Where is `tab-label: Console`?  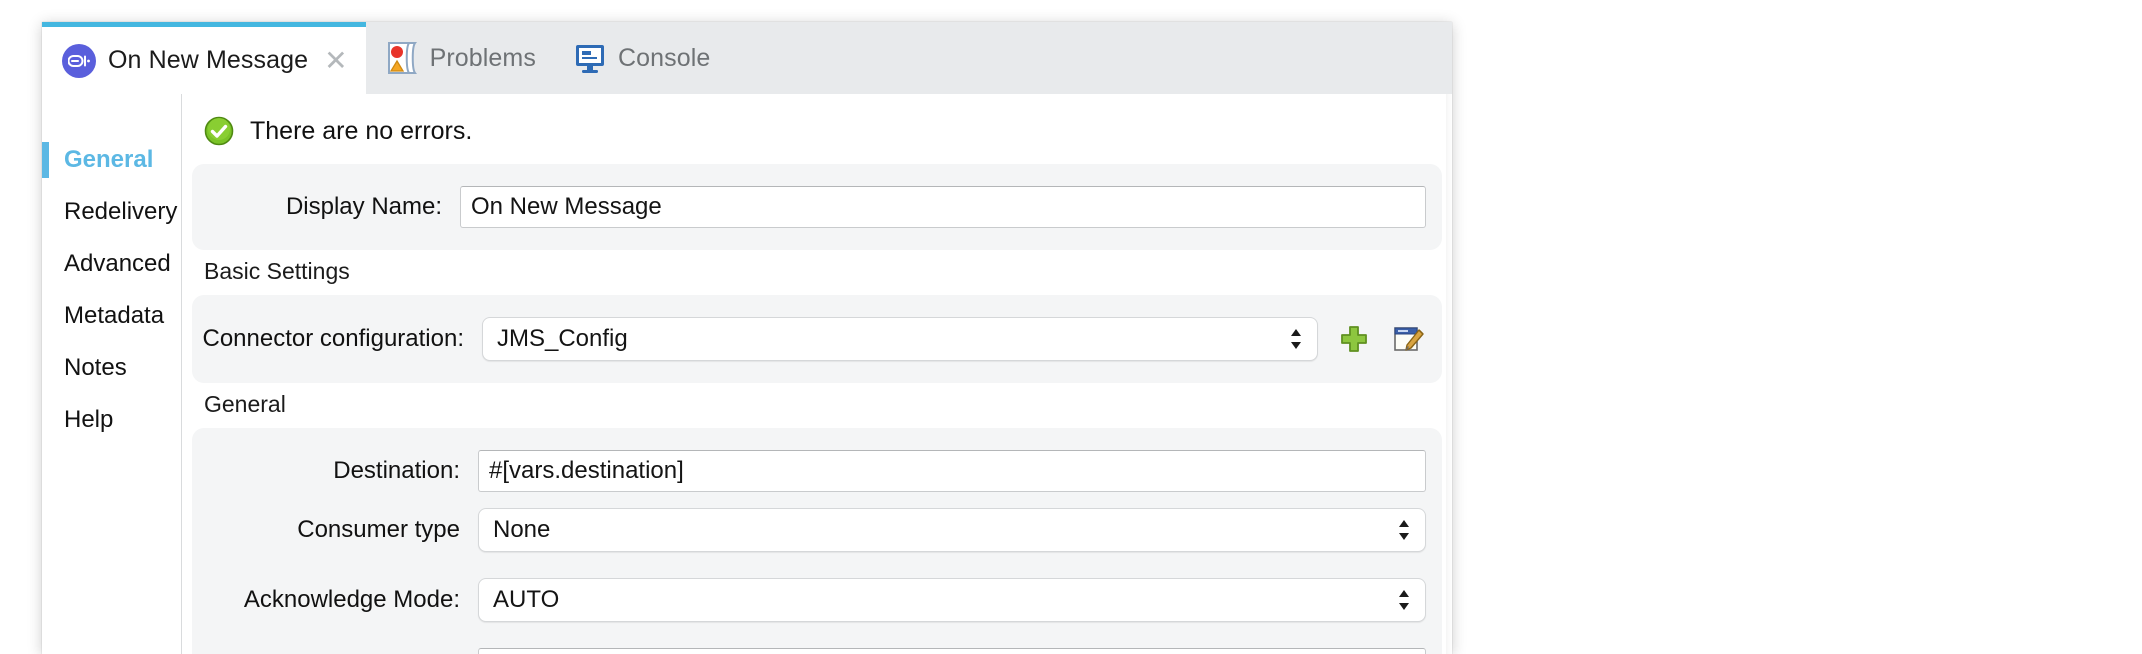
tab-label: Console is located at coordinates (664, 57).